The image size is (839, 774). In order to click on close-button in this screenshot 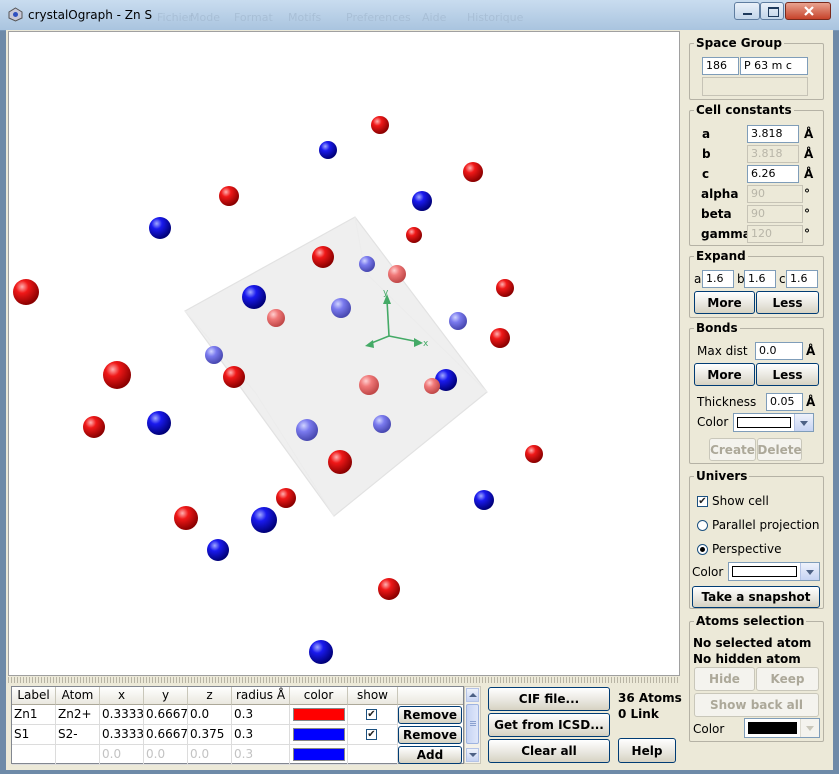, I will do `click(808, 11)`.